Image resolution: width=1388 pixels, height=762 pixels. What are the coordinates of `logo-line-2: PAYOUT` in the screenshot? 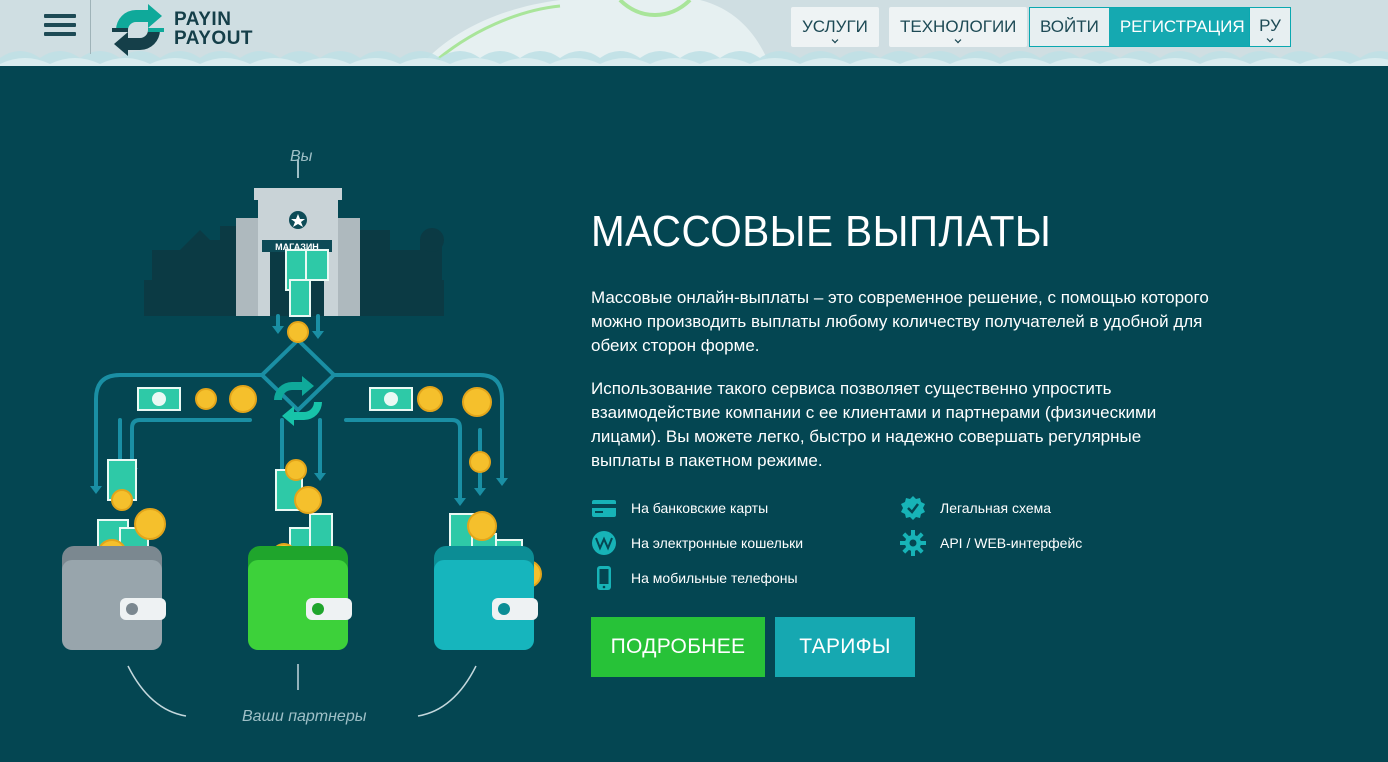 It's located at (214, 38).